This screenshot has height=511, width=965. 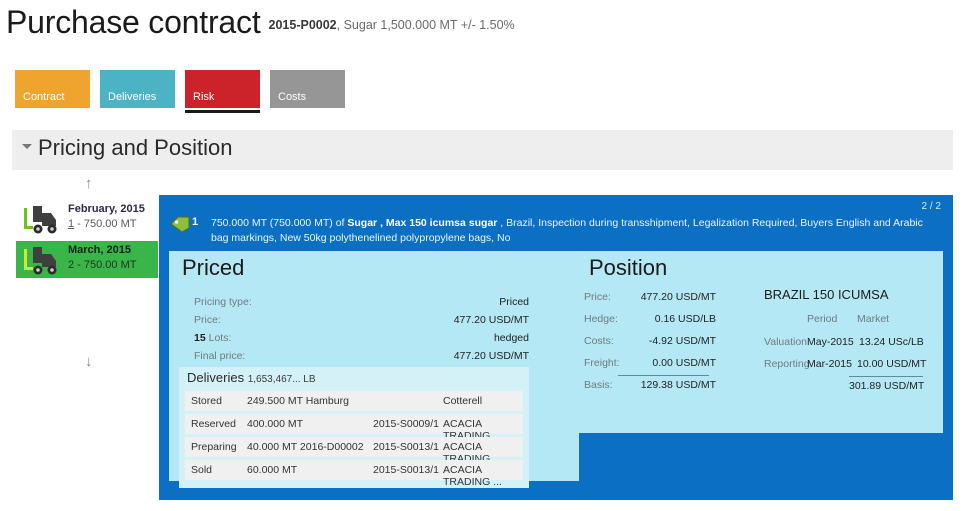 What do you see at coordinates (133, 22) in the screenshot?
I see `page-title: Purchase contract` at bounding box center [133, 22].